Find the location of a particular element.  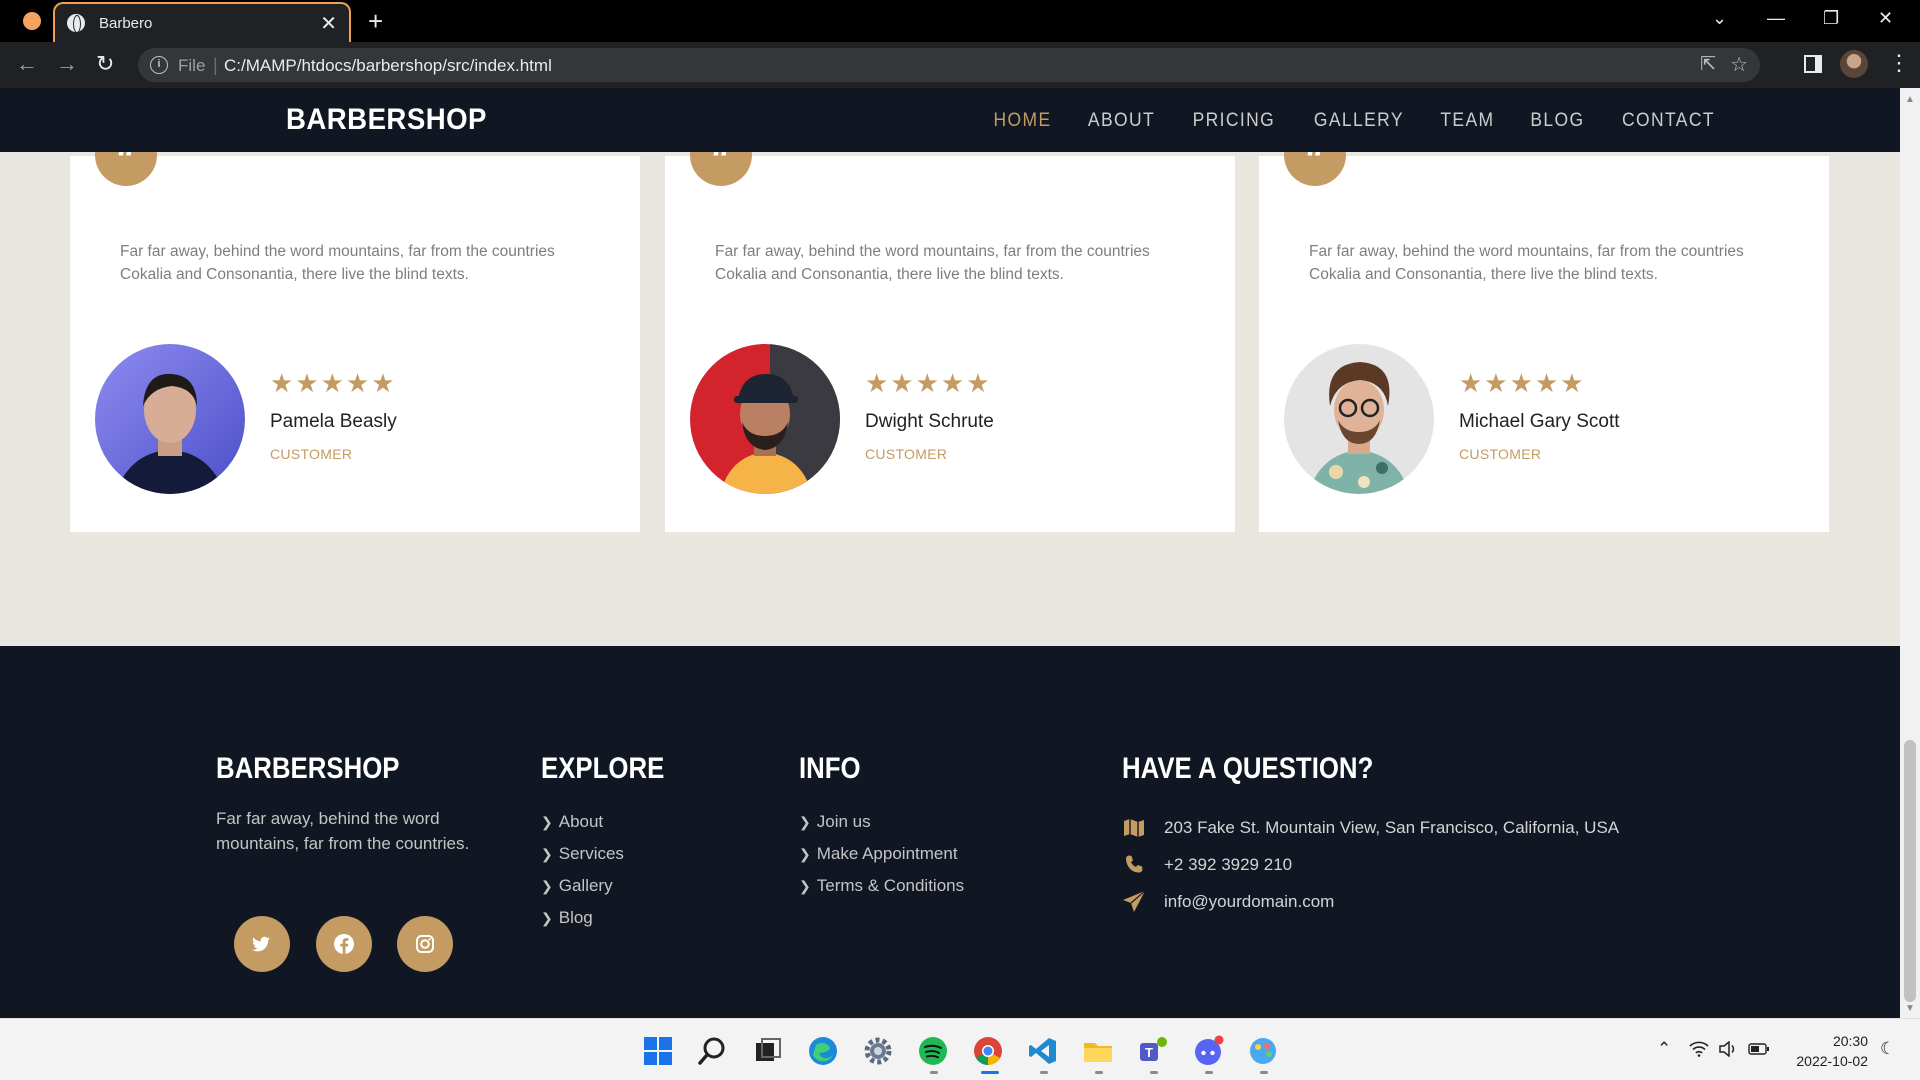

volume-icon is located at coordinates (1728, 1049).